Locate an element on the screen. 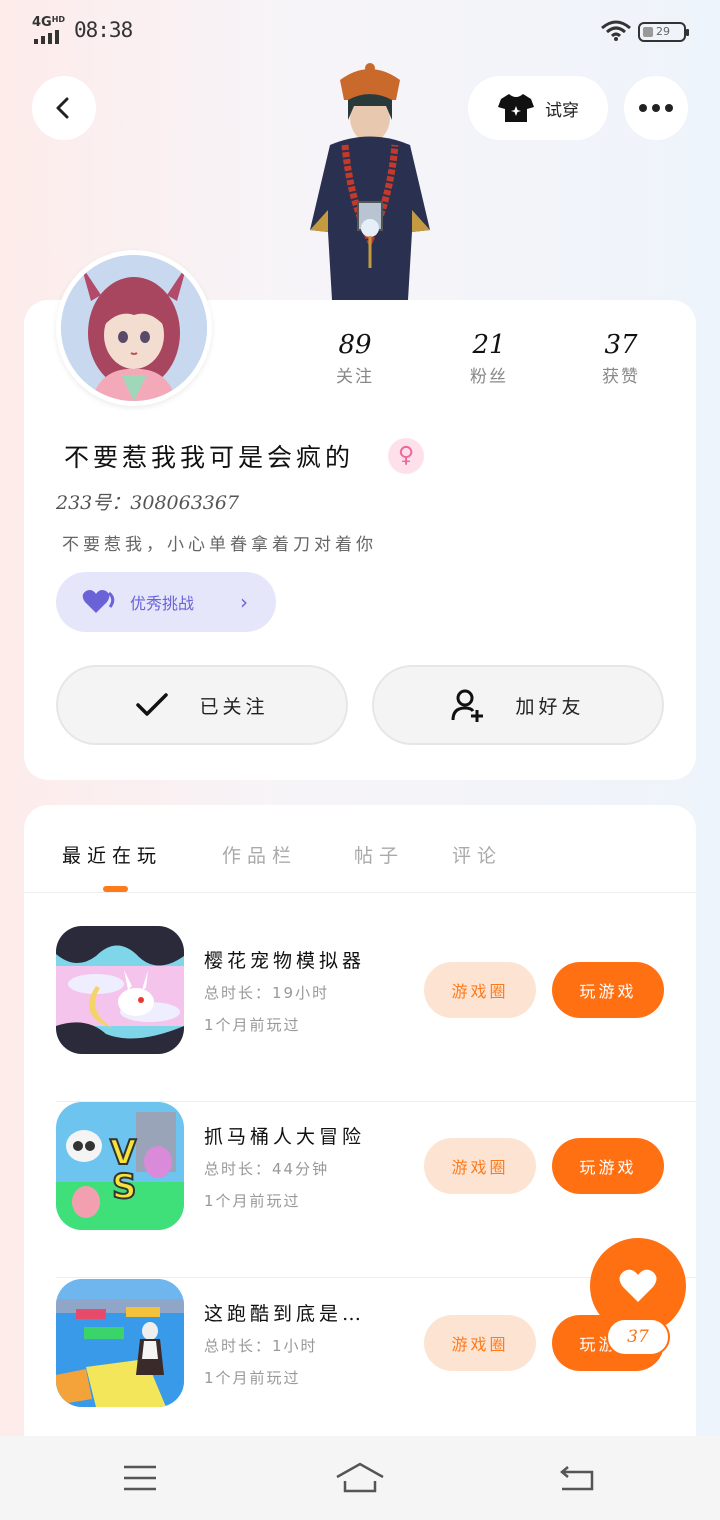 Image resolution: width=720 pixels, height=1520 pixels. more-button is located at coordinates (656, 108).